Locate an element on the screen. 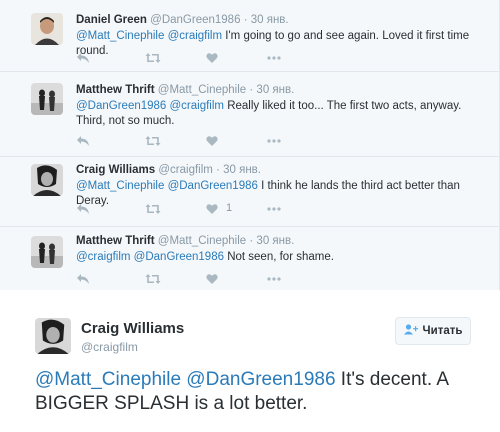 The image size is (500, 432). main-author-handle: @craigfilm is located at coordinates (109, 347).